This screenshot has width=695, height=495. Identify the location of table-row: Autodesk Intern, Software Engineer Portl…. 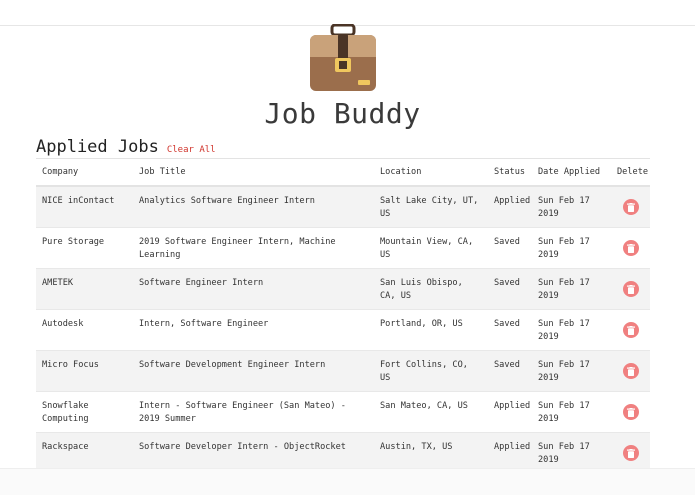
(343, 330).